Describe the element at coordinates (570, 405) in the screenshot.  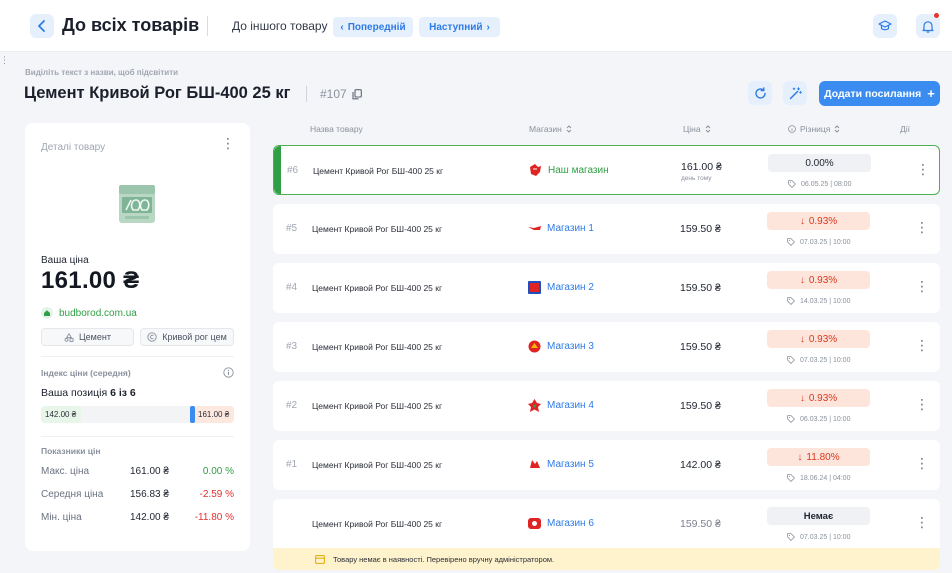
I see `row-store-name: Магазин 4` at that location.